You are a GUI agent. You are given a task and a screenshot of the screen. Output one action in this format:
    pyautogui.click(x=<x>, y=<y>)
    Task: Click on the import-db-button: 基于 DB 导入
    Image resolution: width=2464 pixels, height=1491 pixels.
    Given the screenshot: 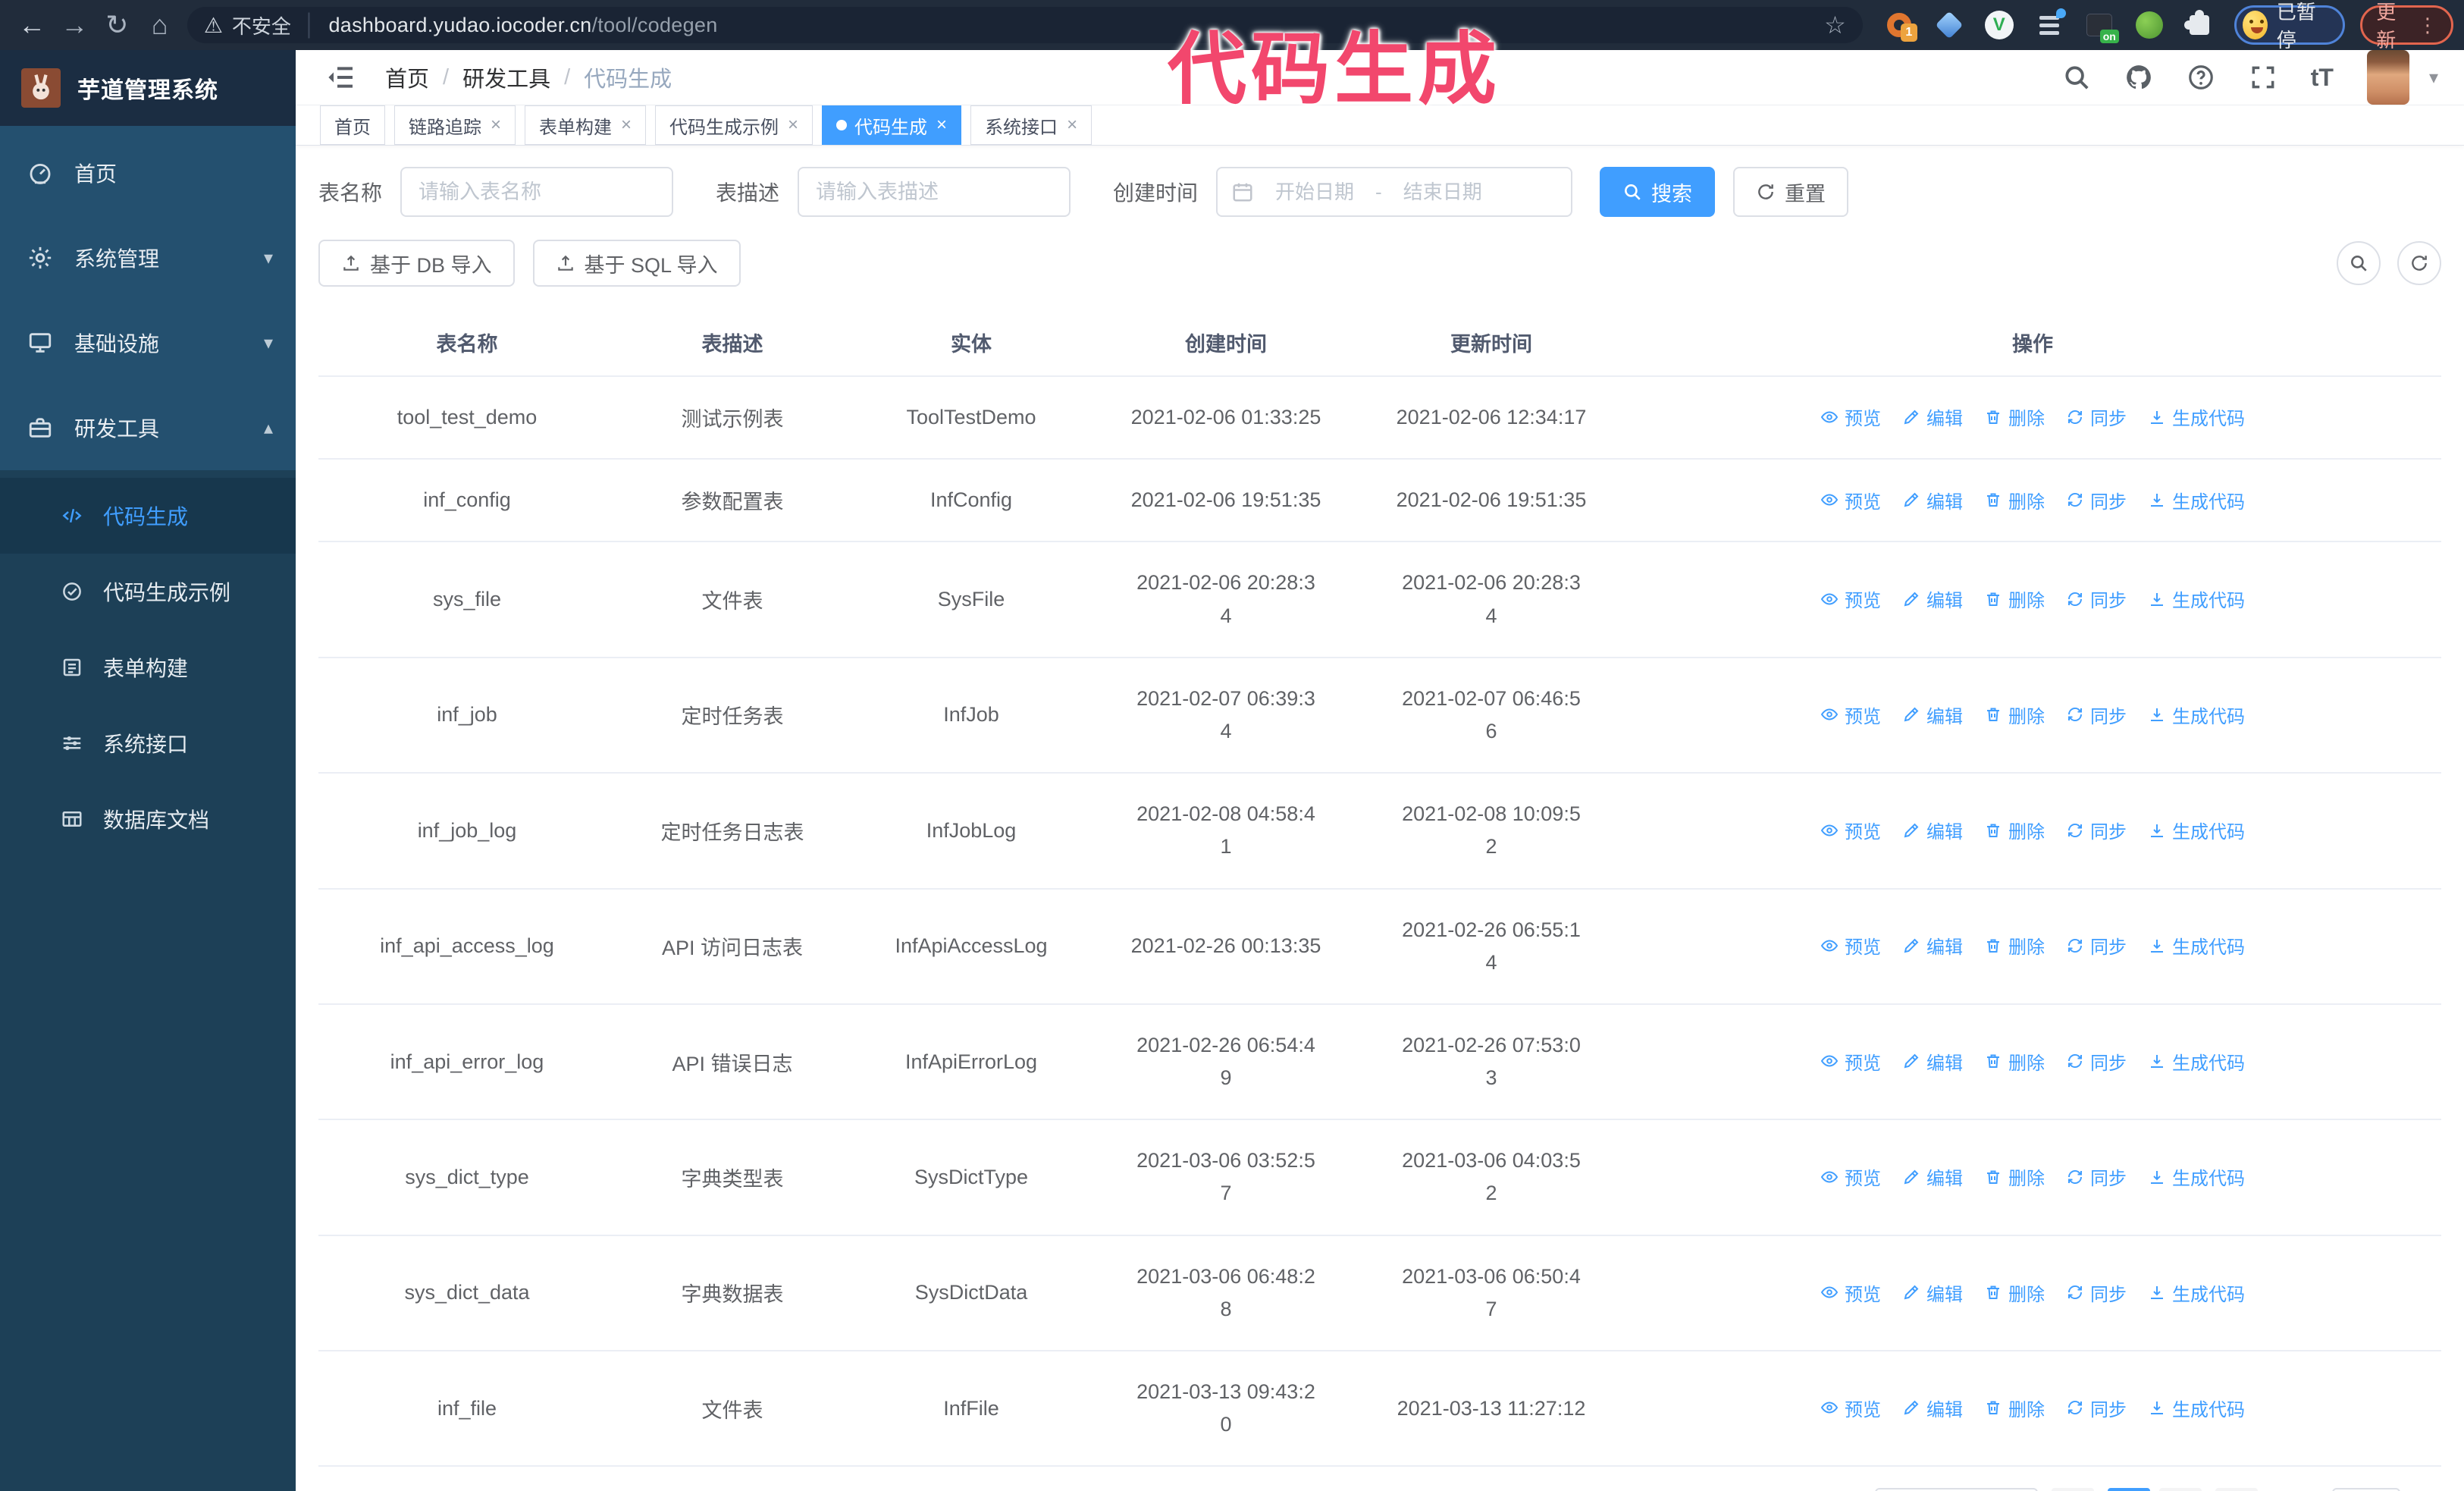 What is the action you would take?
    pyautogui.click(x=417, y=263)
    